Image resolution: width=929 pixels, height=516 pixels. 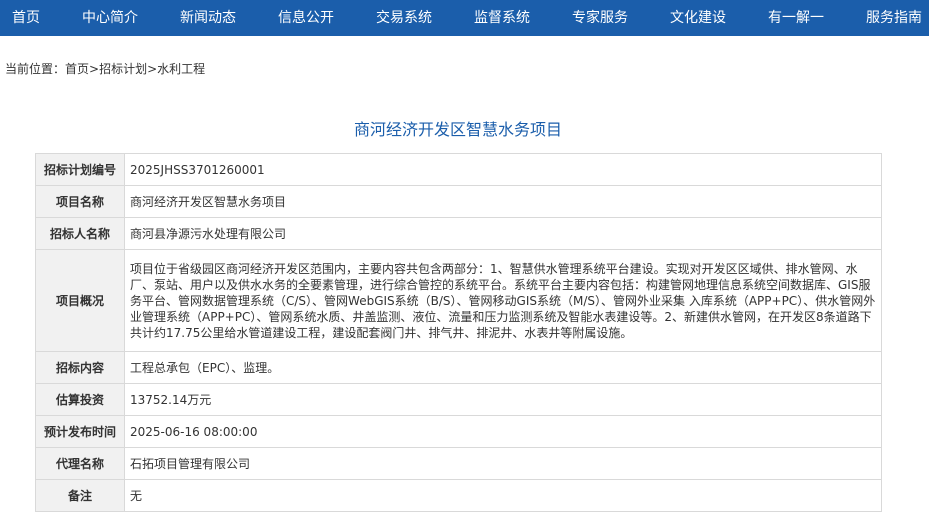 I want to click on nav-service-guide: 服务指南, so click(x=894, y=18).